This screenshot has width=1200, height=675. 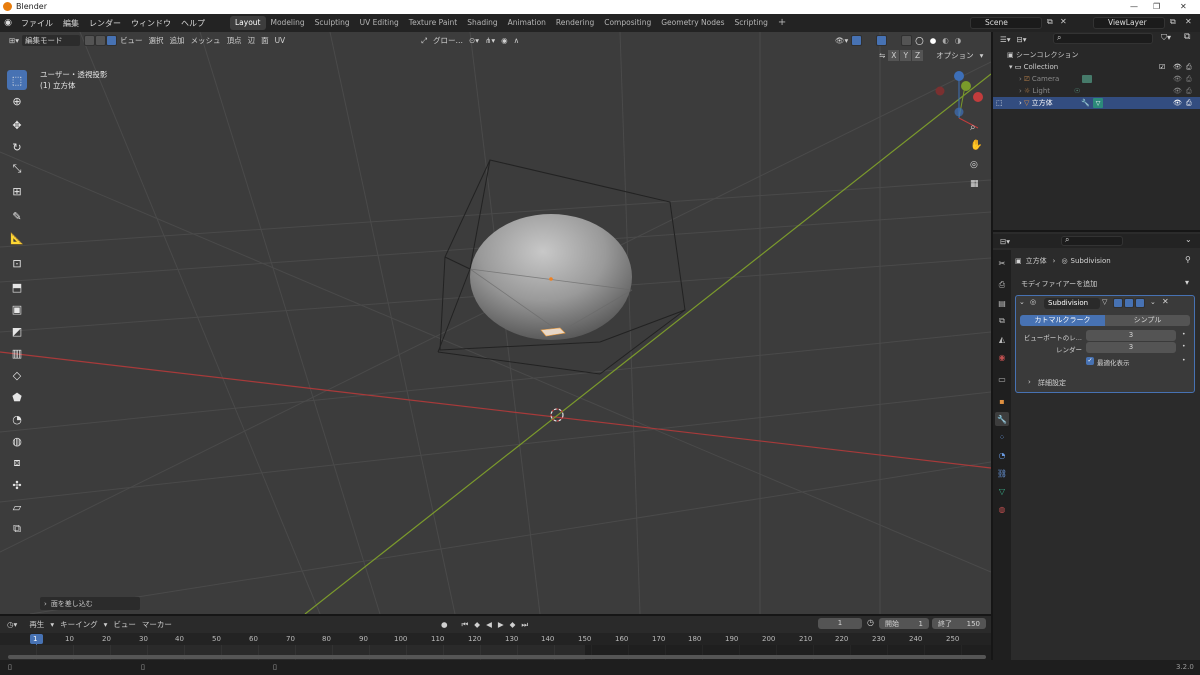 I want to click on menu-uv: UV, so click(x=280, y=40).